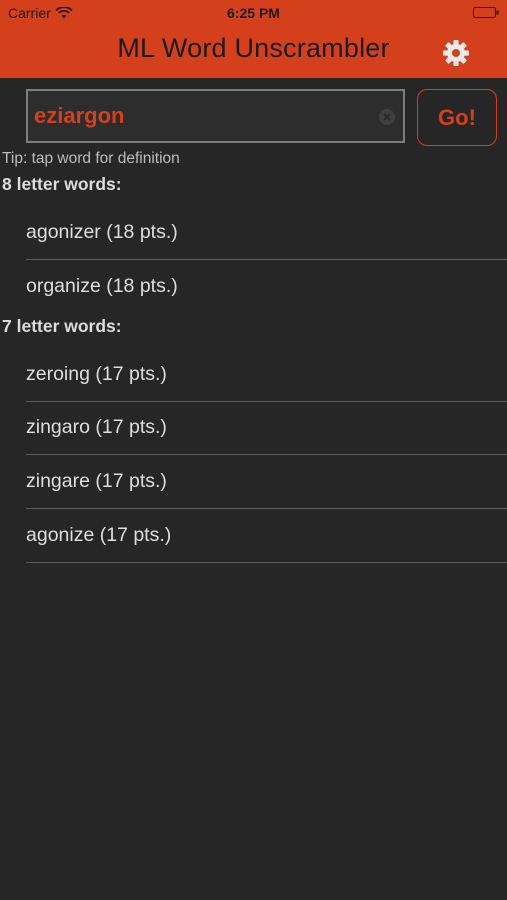 The image size is (507, 900). Describe the element at coordinates (99, 535) in the screenshot. I see `word-label: agonize (17 pts.)` at that location.